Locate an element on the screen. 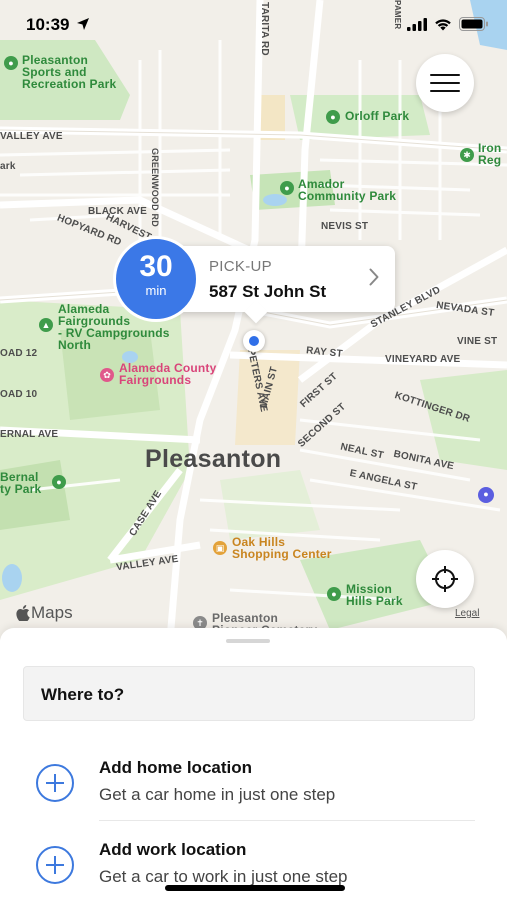  signal-icon is located at coordinates (417, 24).